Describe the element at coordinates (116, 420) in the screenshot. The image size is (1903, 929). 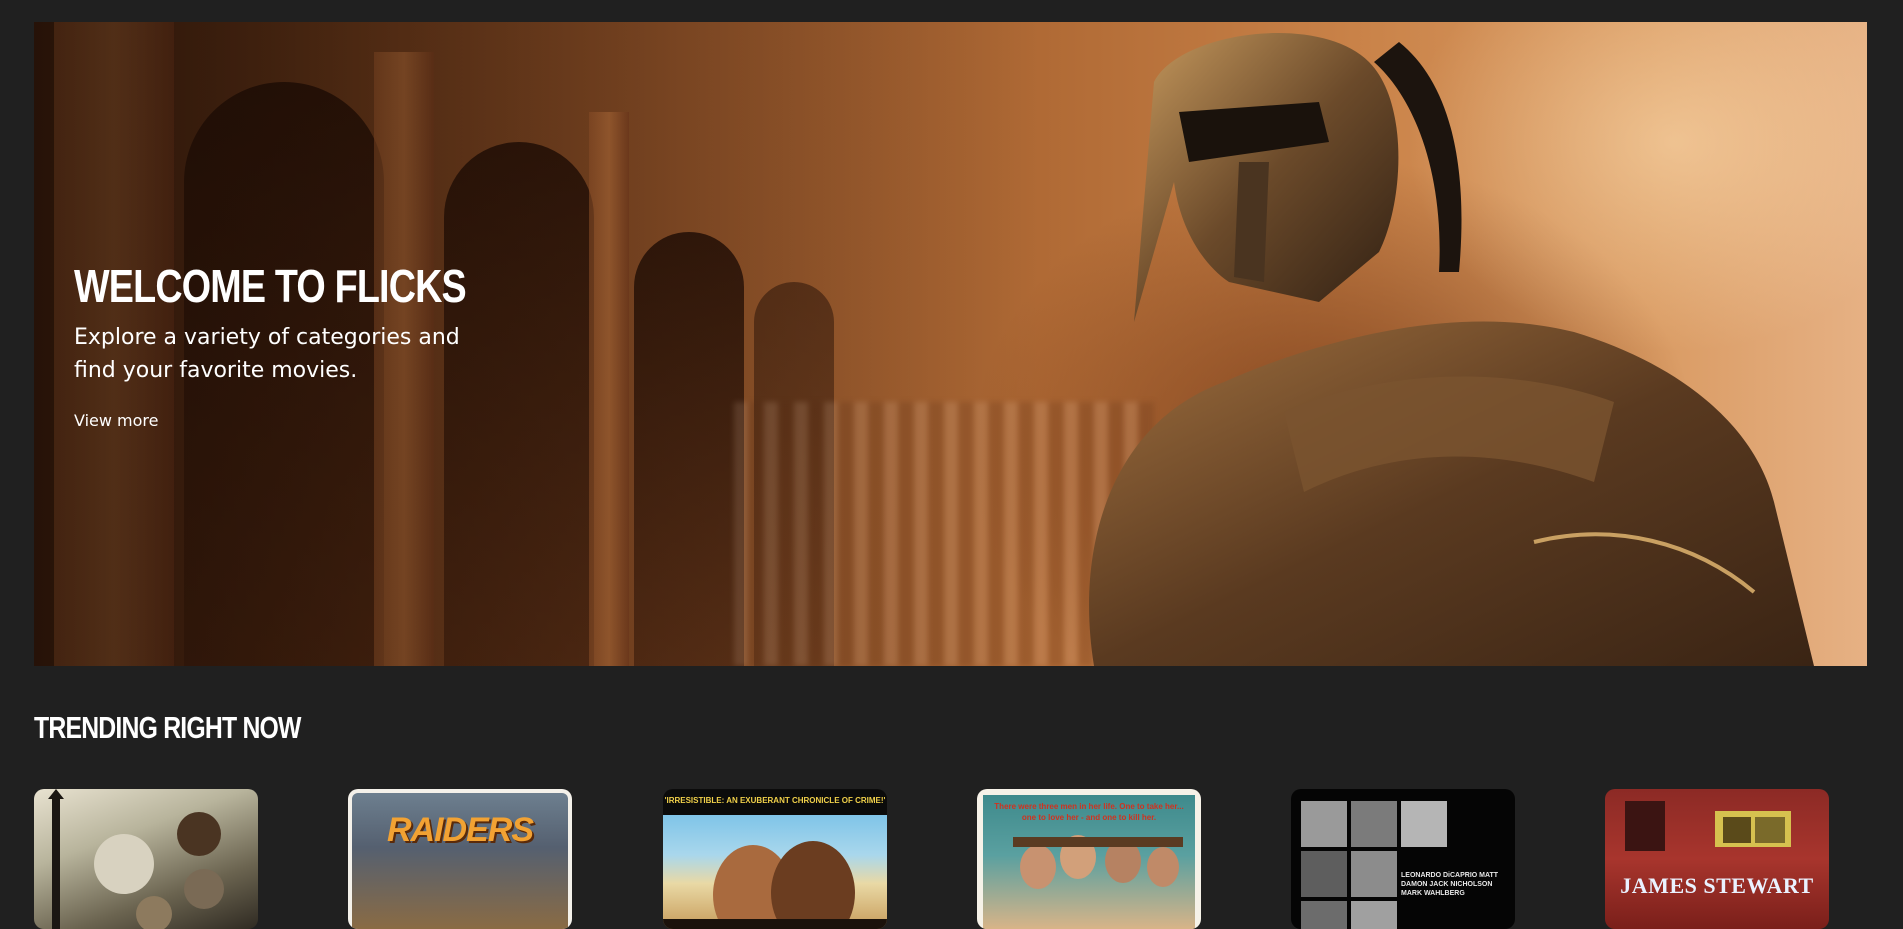
I see `view-more-link: View more` at that location.